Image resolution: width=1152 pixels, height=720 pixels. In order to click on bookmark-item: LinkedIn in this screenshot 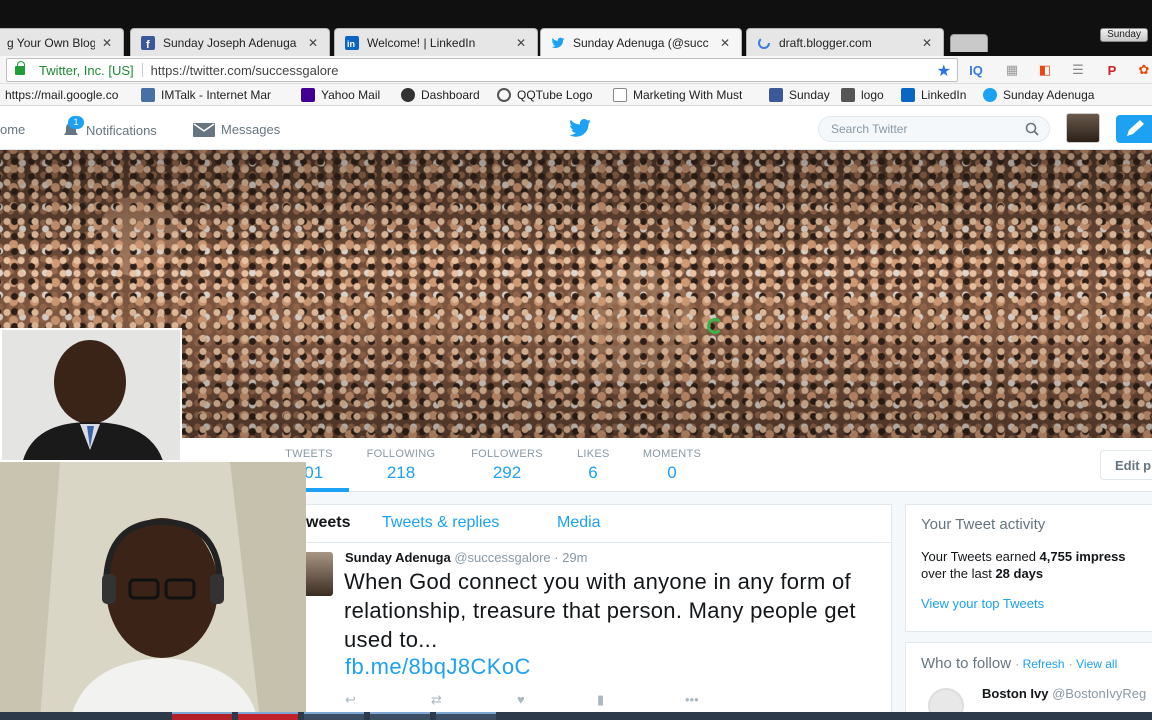, I will do `click(937, 94)`.